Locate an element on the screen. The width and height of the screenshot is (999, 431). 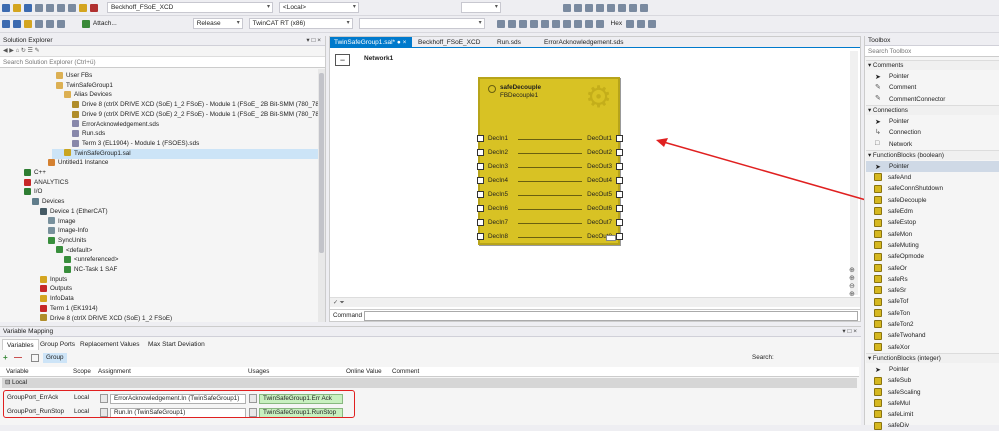
col-usages: Usages is located at coordinates (258, 372).